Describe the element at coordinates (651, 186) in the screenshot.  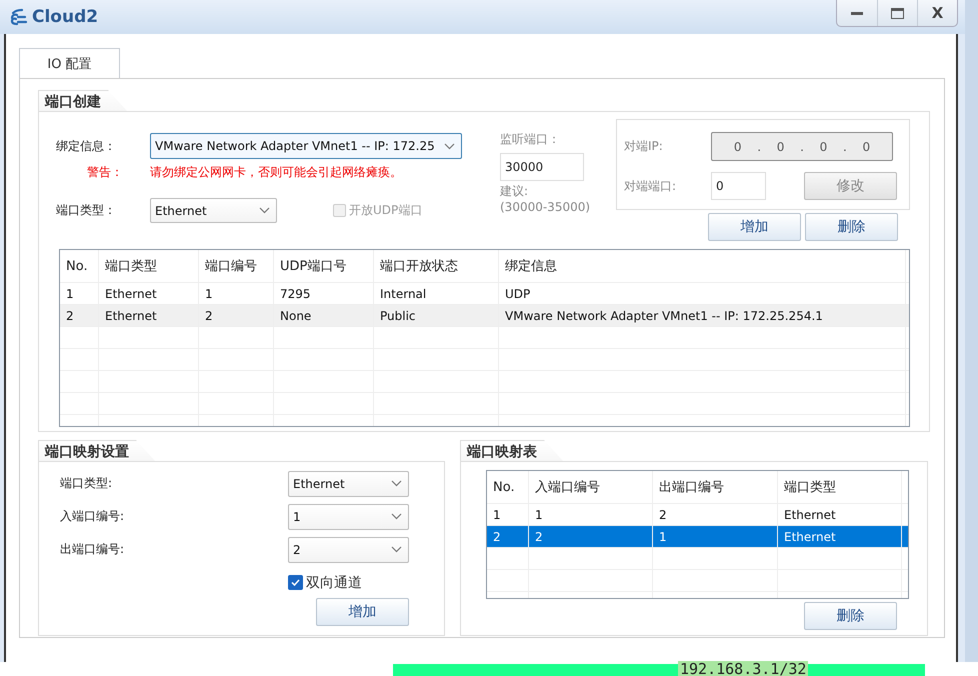
I see `field-label: 对端端口:` at that location.